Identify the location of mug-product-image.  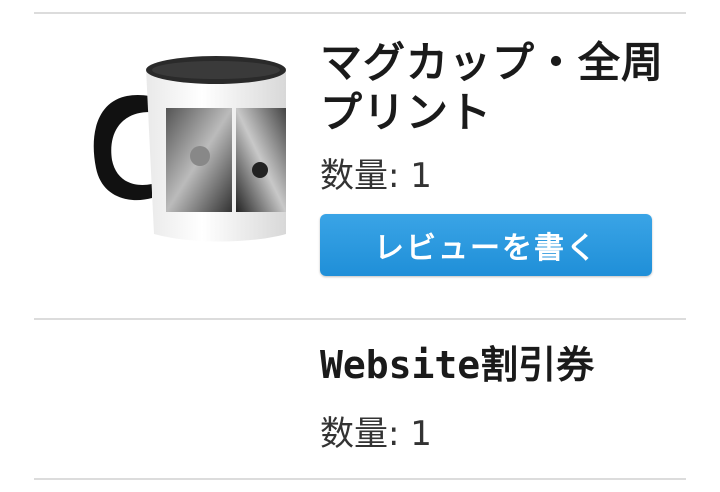
(184, 142).